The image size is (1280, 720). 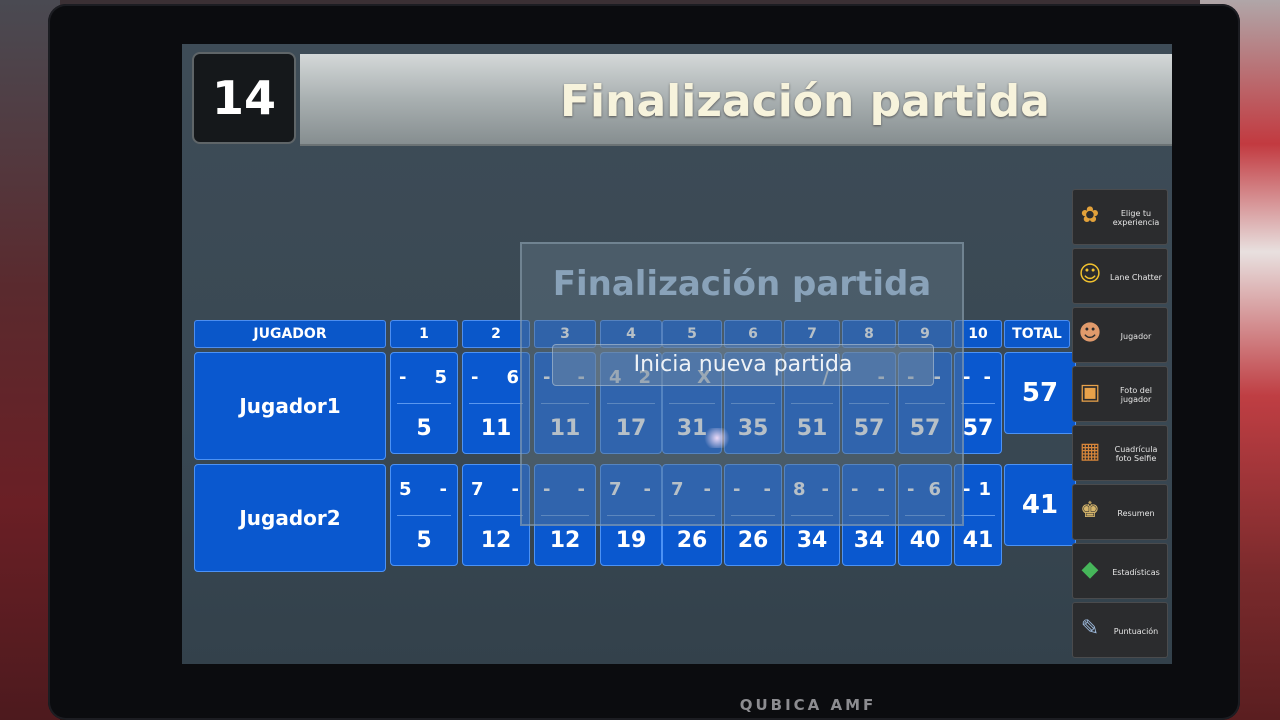 I want to click on header-frame-1: 1, so click(x=424, y=334).